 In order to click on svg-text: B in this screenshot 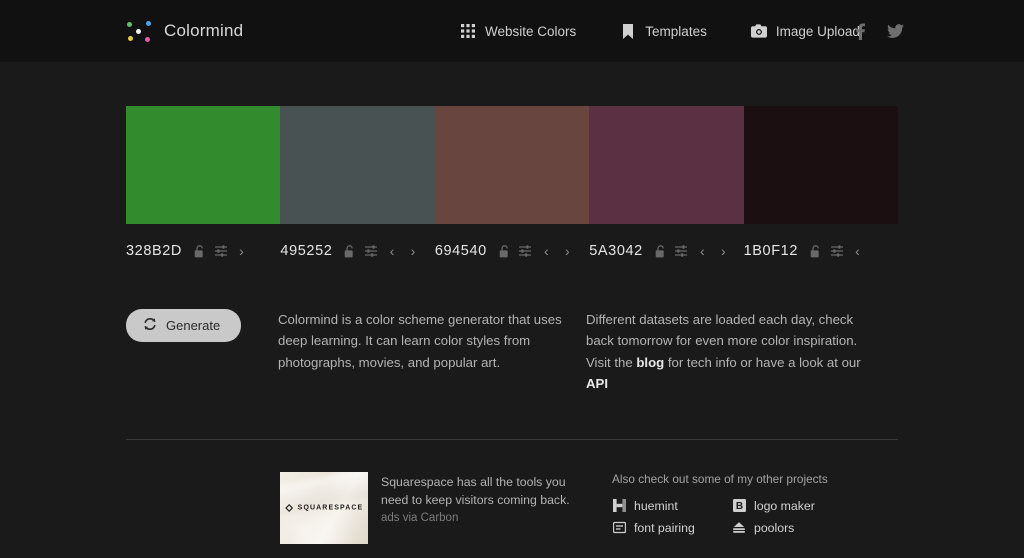, I will do `click(738, 506)`.